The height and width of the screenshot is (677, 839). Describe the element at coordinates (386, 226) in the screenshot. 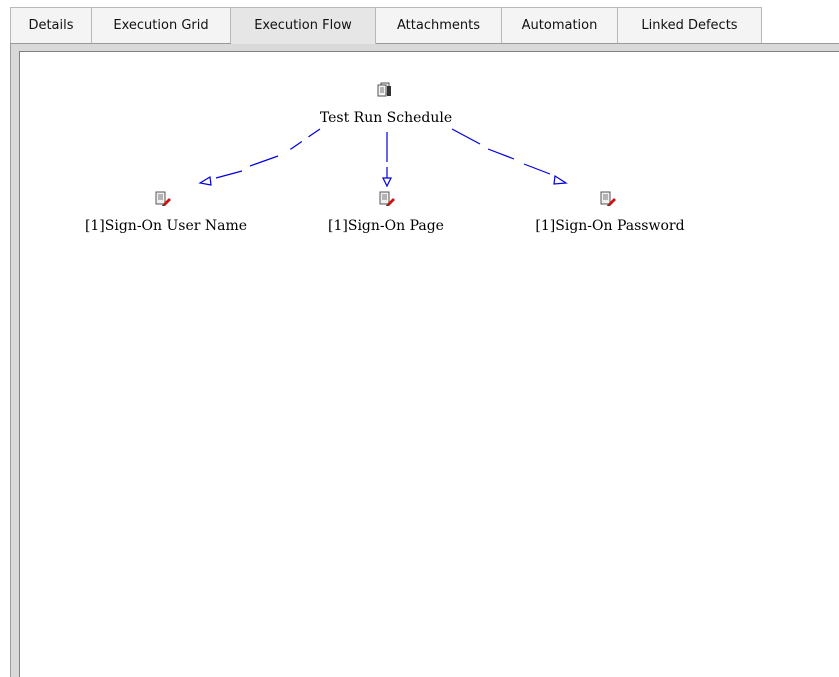

I see `flow-child-node-label: [1]Sign-On Page` at that location.